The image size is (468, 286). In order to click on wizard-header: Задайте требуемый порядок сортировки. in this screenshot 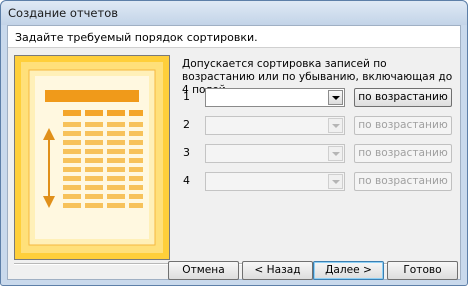, I will do `click(234, 37)`.